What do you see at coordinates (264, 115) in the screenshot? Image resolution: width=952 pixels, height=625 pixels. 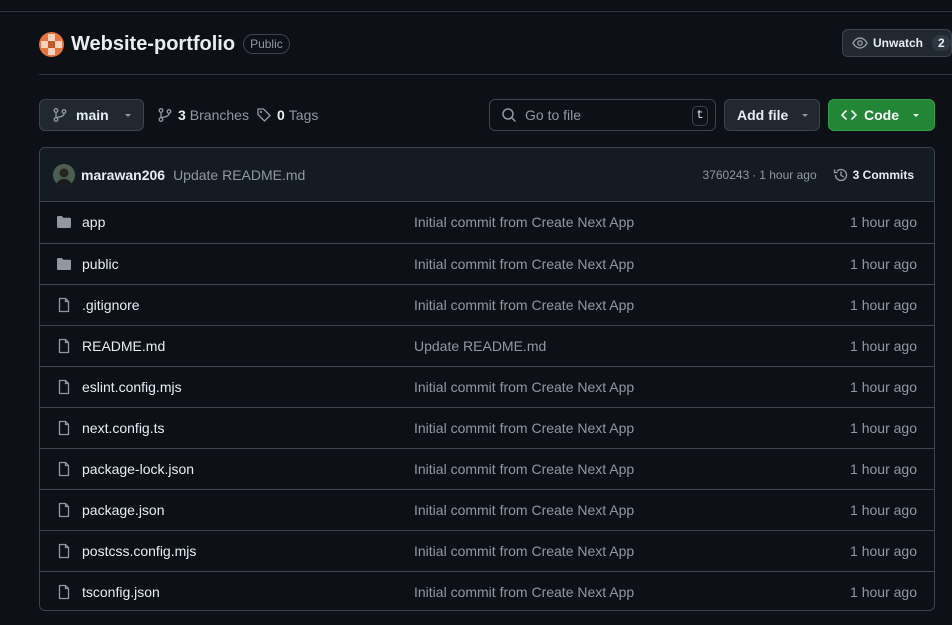 I see `tag-icon` at bounding box center [264, 115].